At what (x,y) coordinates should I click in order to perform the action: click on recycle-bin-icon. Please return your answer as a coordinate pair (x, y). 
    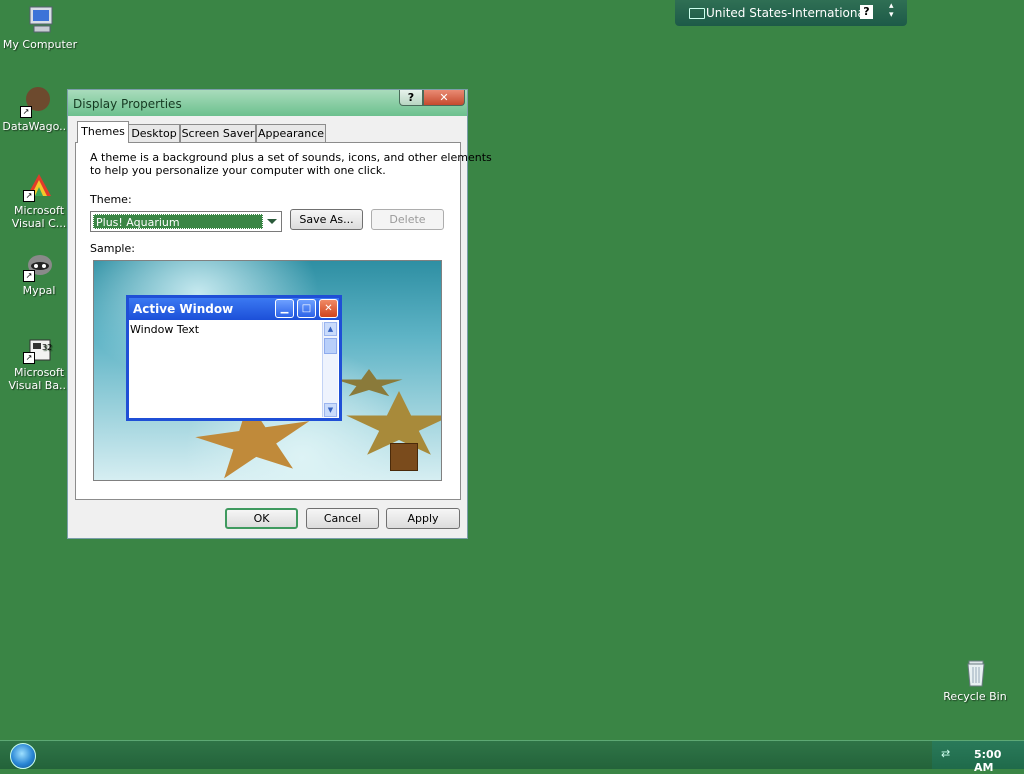
    Looking at the image, I should click on (975, 672).